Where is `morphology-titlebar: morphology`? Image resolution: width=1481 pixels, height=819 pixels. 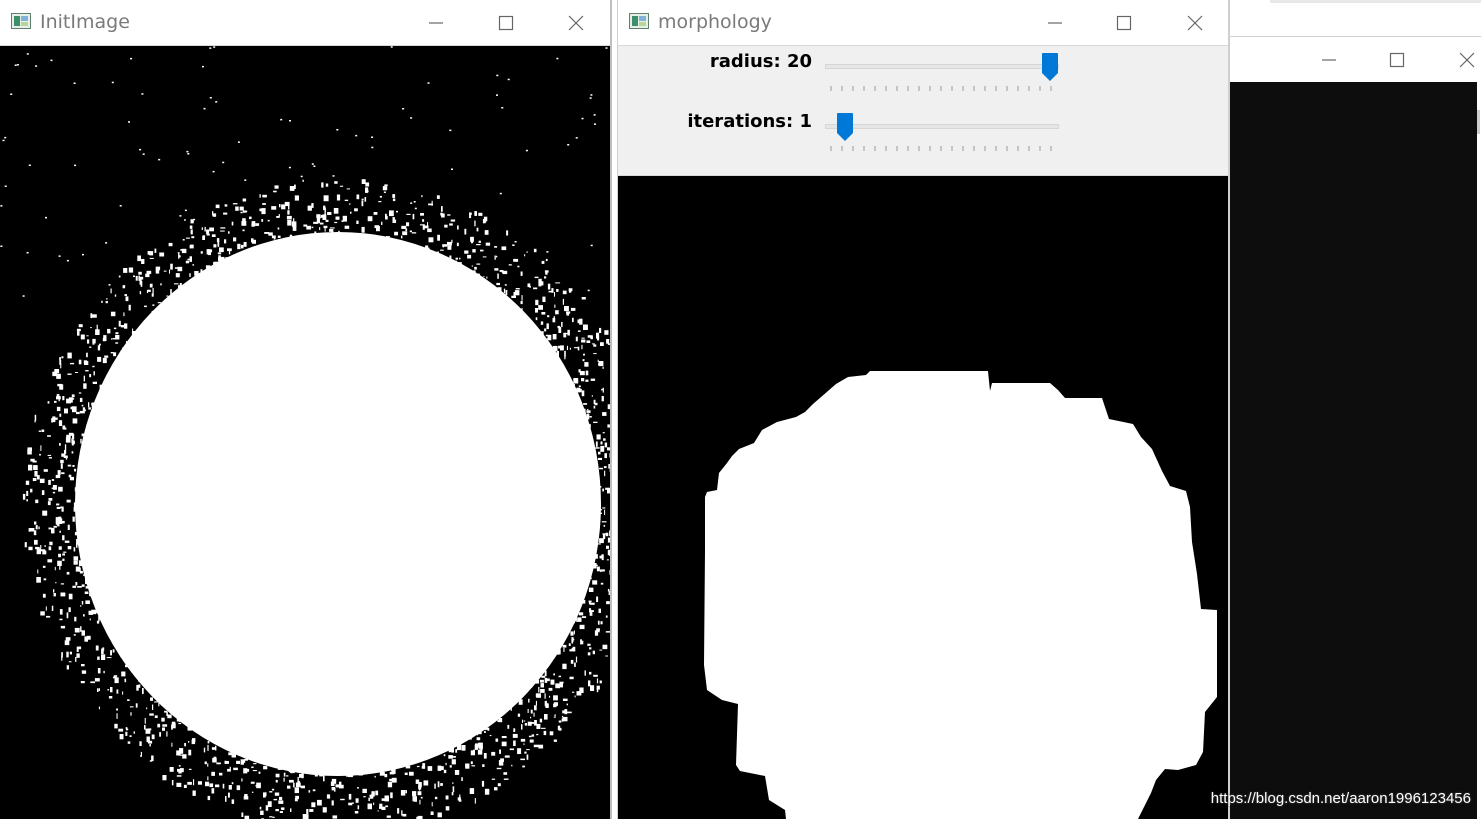
morphology-titlebar: morphology is located at coordinates (923, 23).